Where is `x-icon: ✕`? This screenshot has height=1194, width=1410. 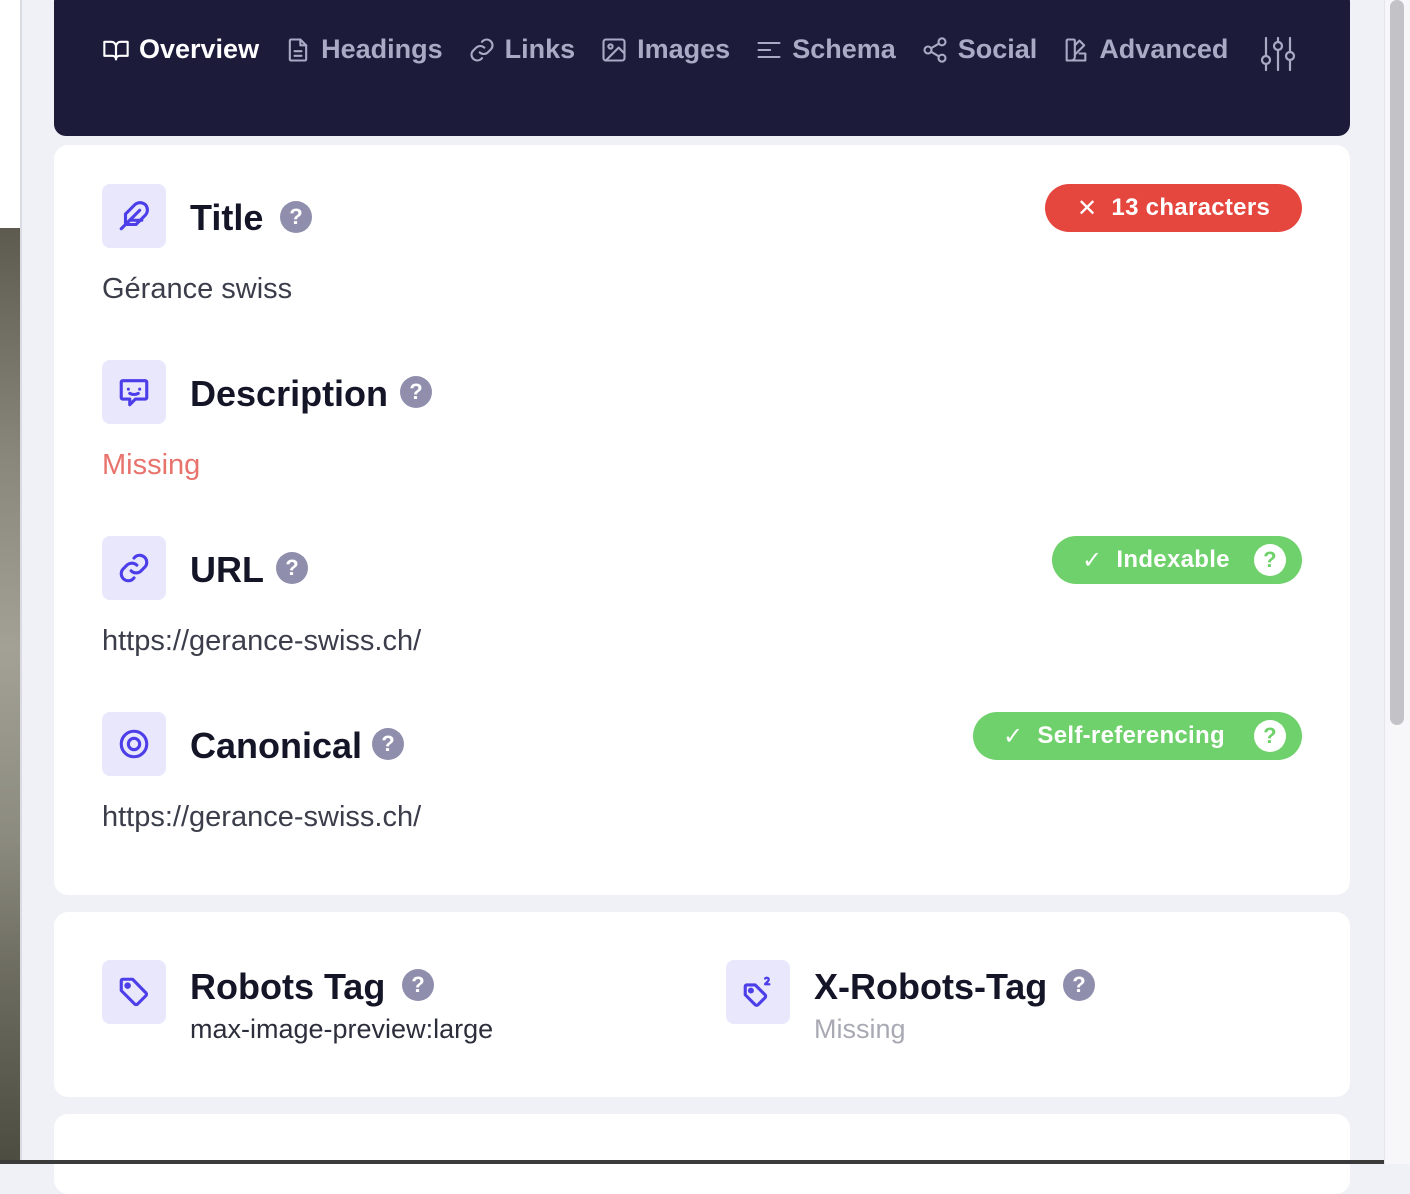
x-icon: ✕ is located at coordinates (1087, 208).